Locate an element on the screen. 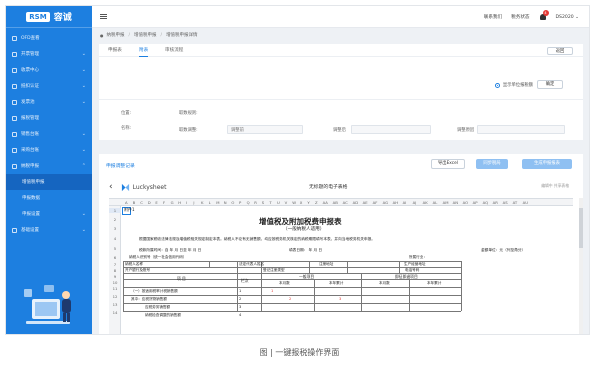  column-label: AN is located at coordinates (455, 202).